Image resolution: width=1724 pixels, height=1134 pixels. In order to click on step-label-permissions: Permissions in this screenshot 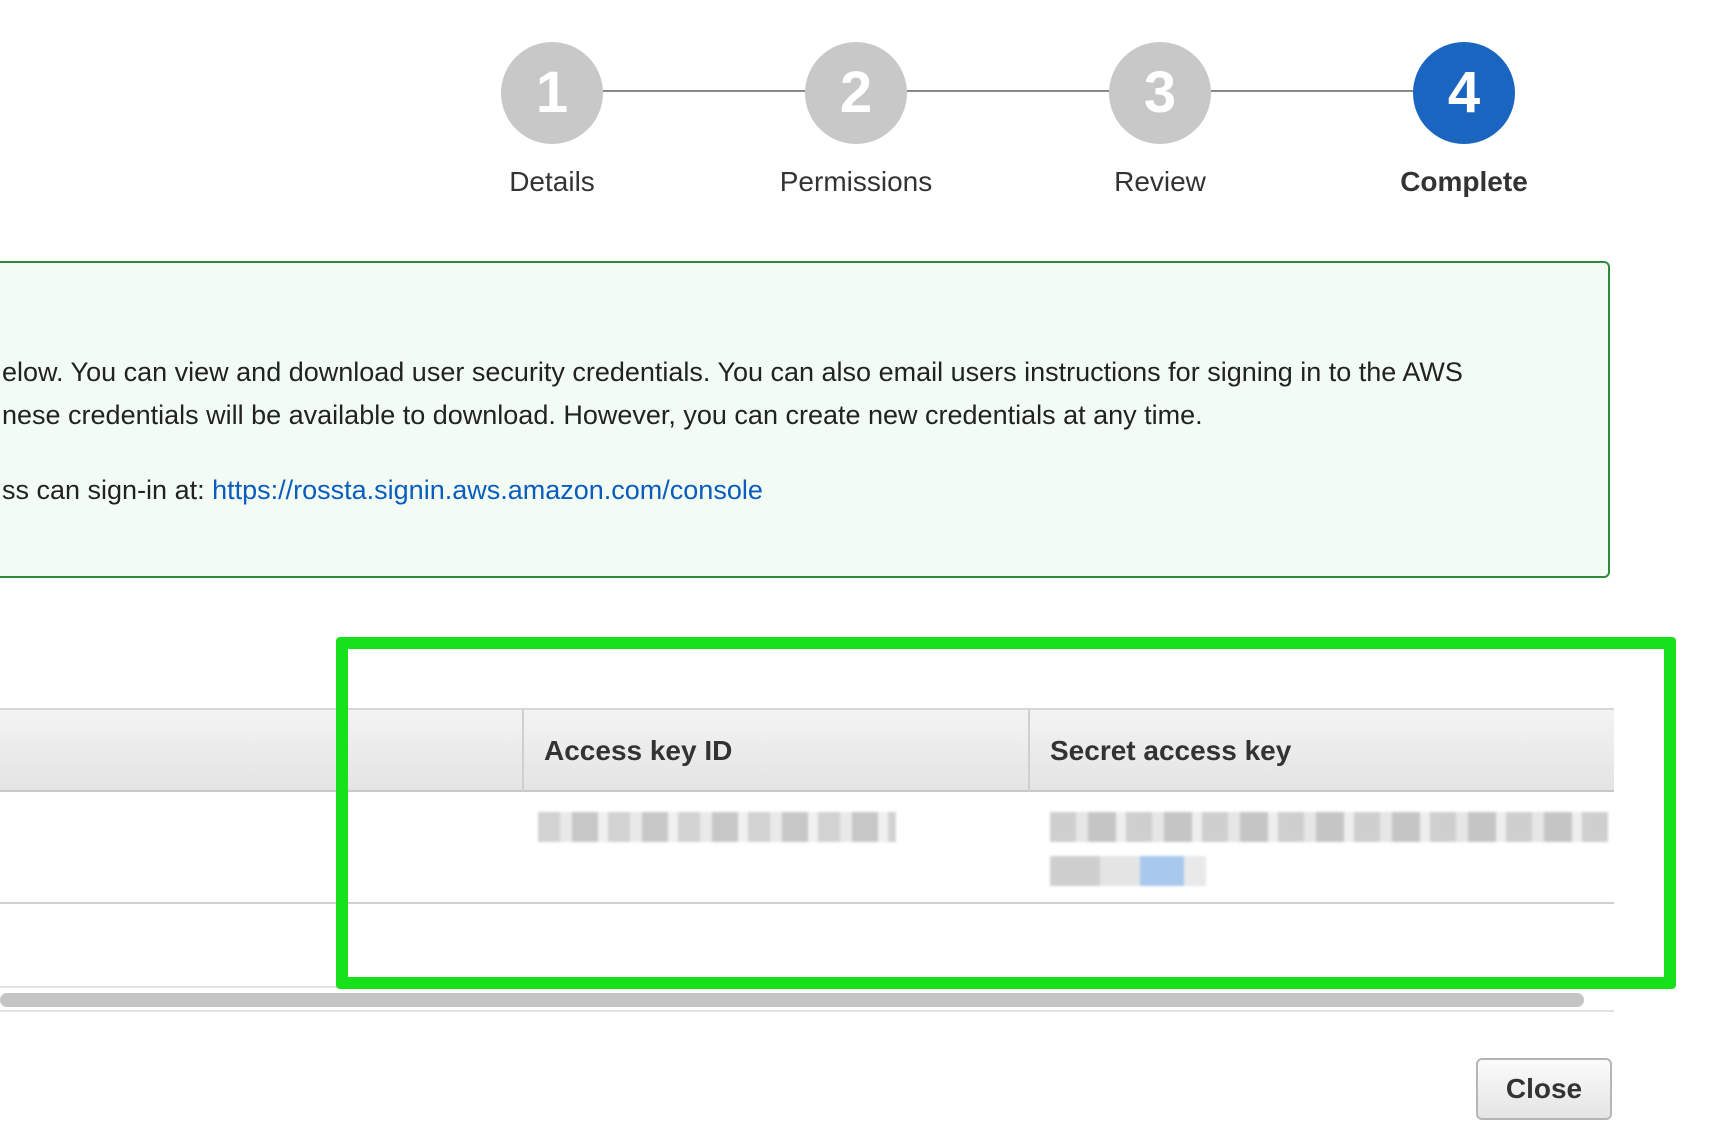, I will do `click(856, 181)`.